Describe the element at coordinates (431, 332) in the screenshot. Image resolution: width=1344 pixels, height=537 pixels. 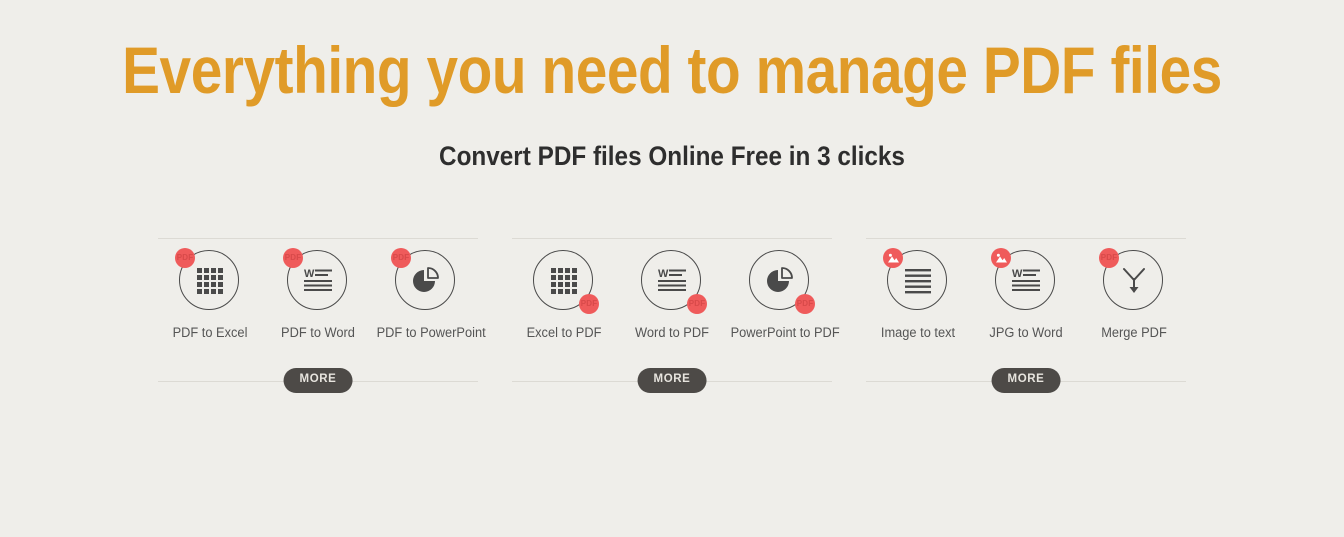
I see `tool-tile-label: PDF to PowerPoint` at that location.